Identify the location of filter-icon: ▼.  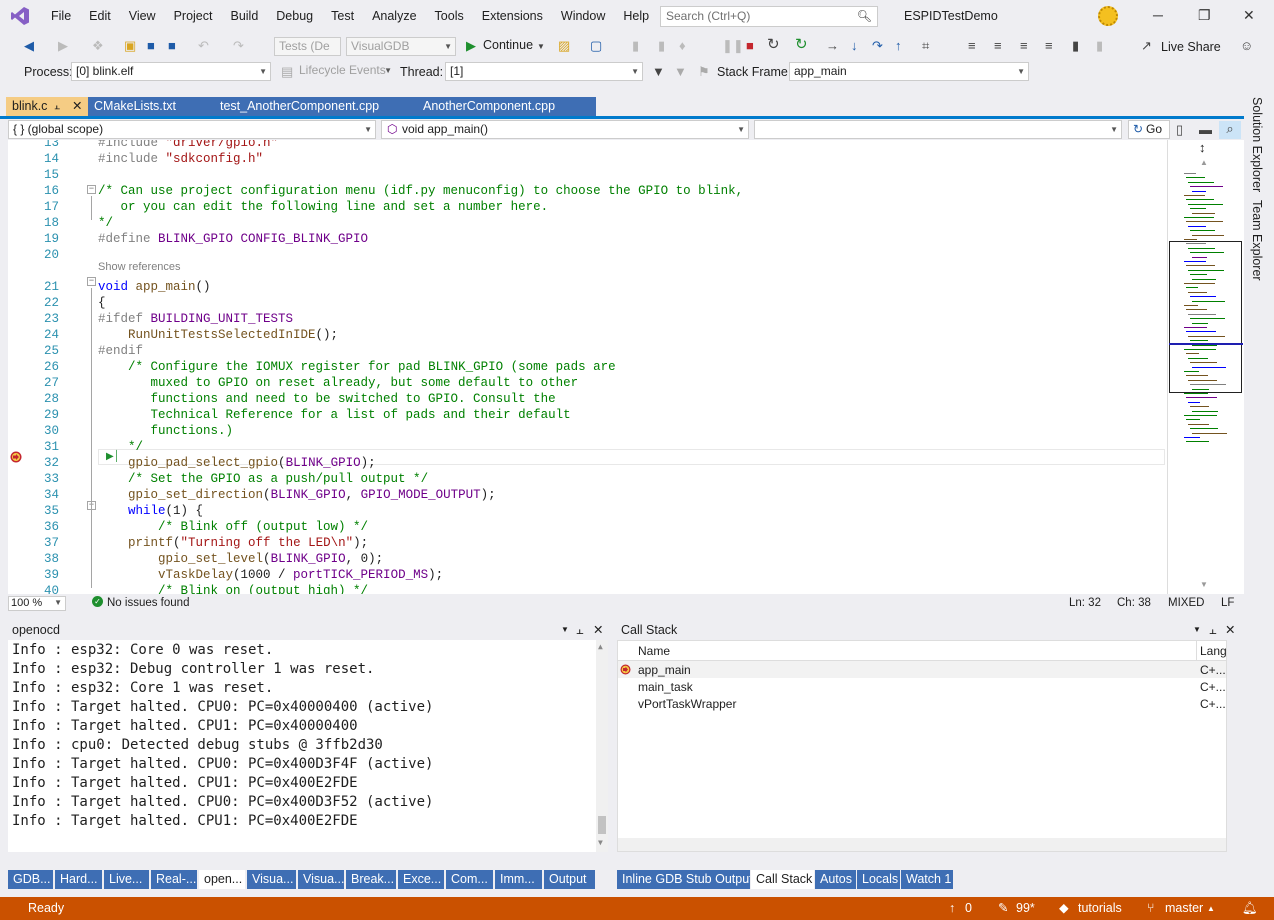
(658, 72).